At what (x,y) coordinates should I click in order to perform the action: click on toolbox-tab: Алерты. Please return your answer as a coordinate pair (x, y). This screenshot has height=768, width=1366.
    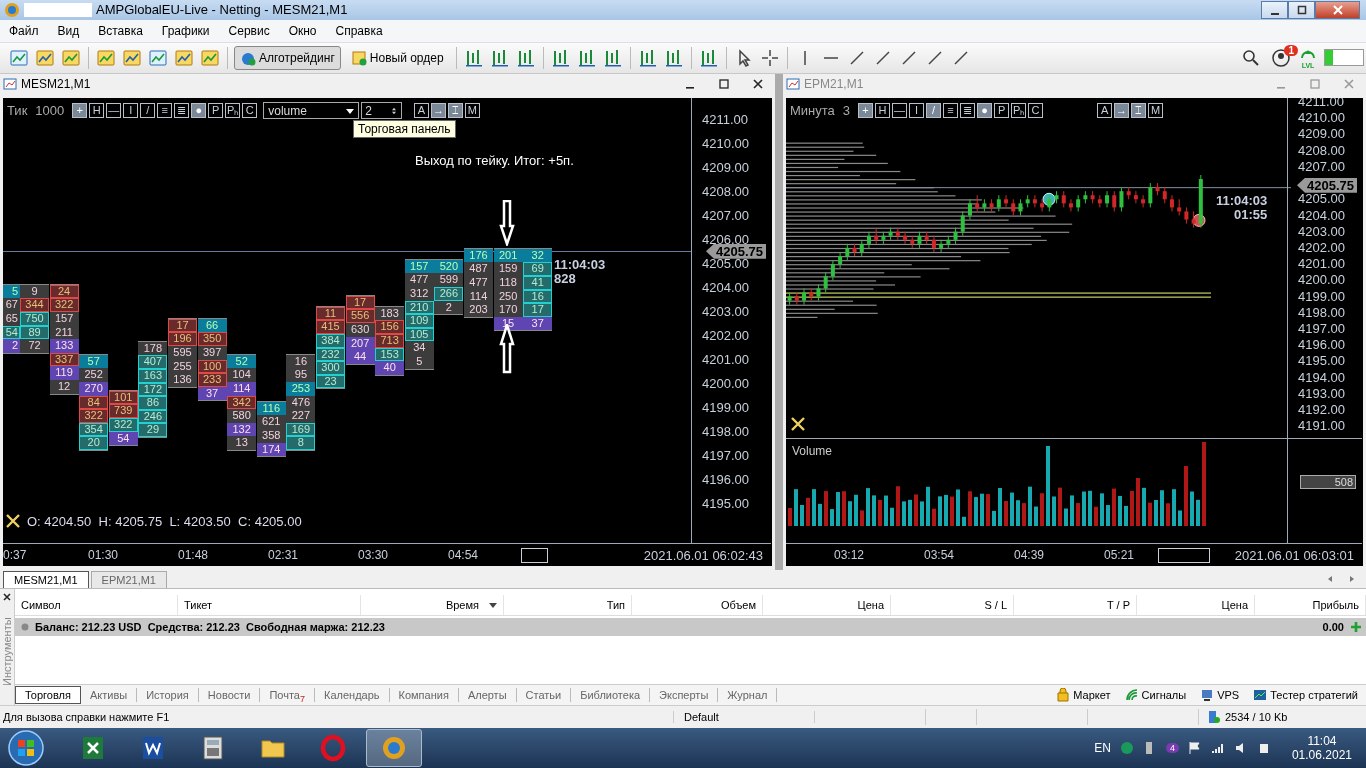
    Looking at the image, I should click on (487, 695).